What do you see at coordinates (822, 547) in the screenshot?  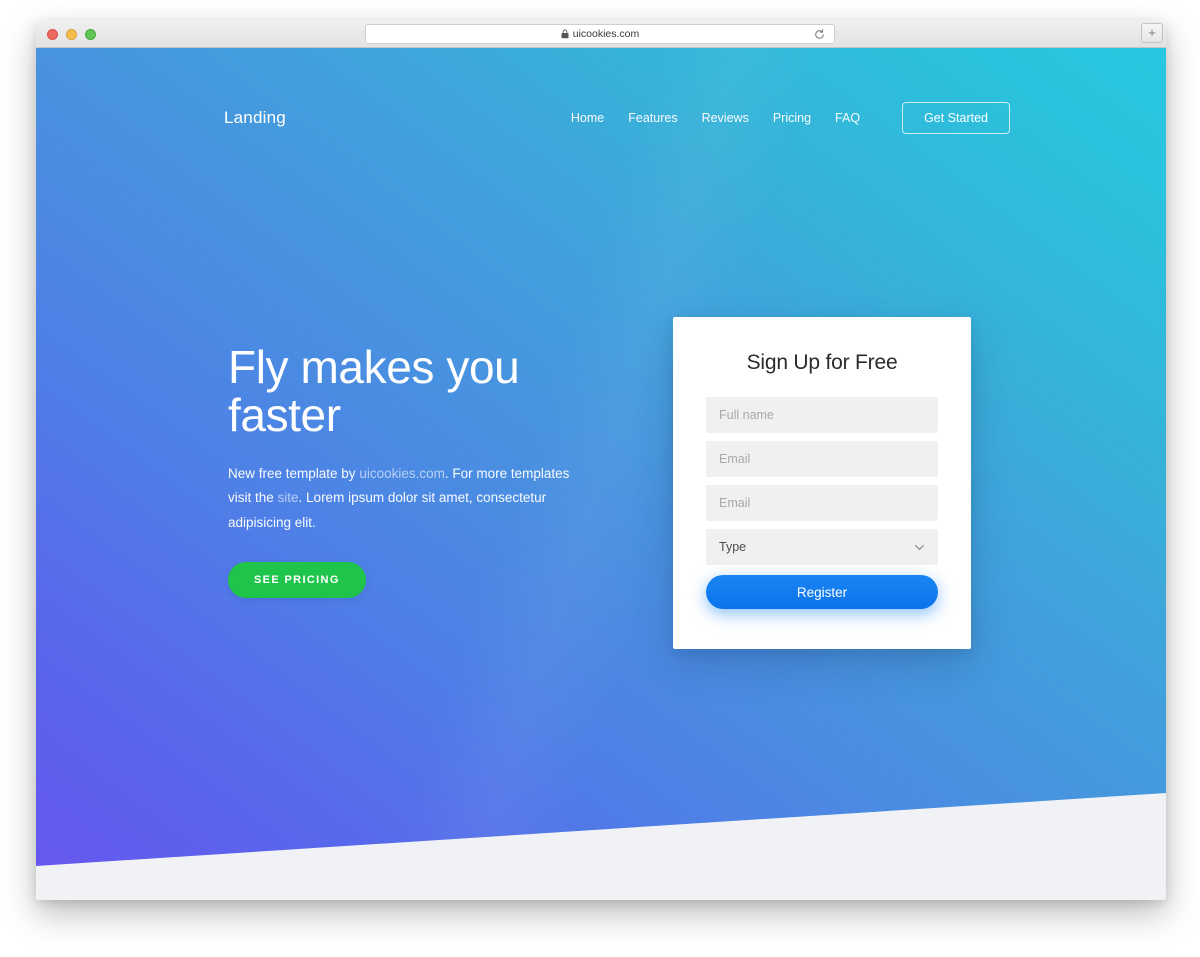 I see `type-select: Type` at bounding box center [822, 547].